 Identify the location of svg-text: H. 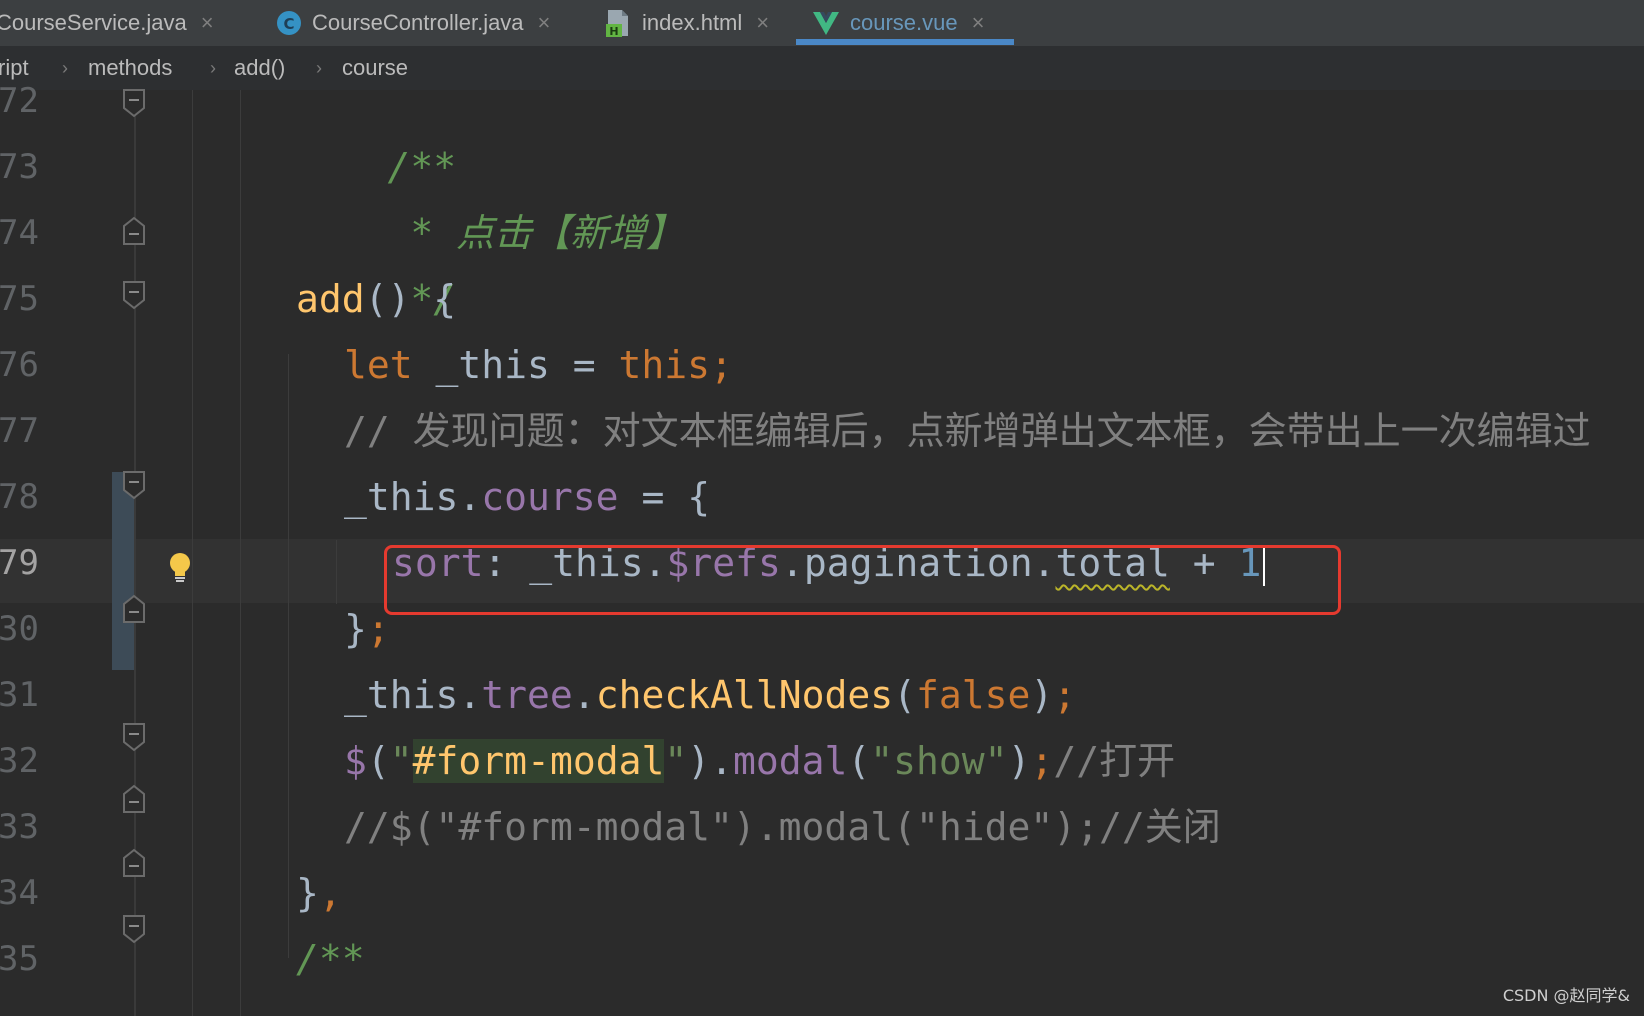
(613, 31).